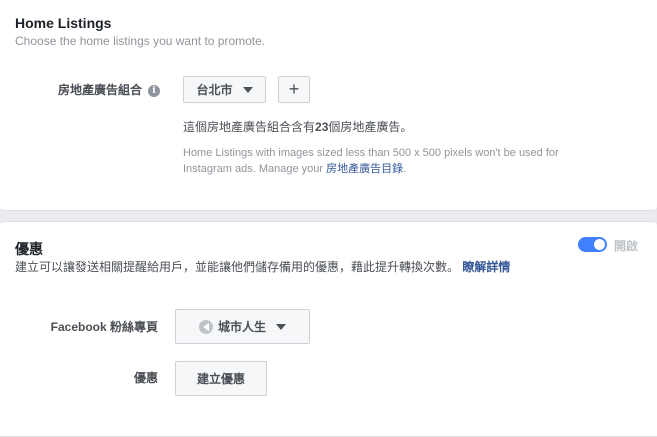 This screenshot has width=657, height=437. I want to click on section-title: 優惠, so click(29, 249).